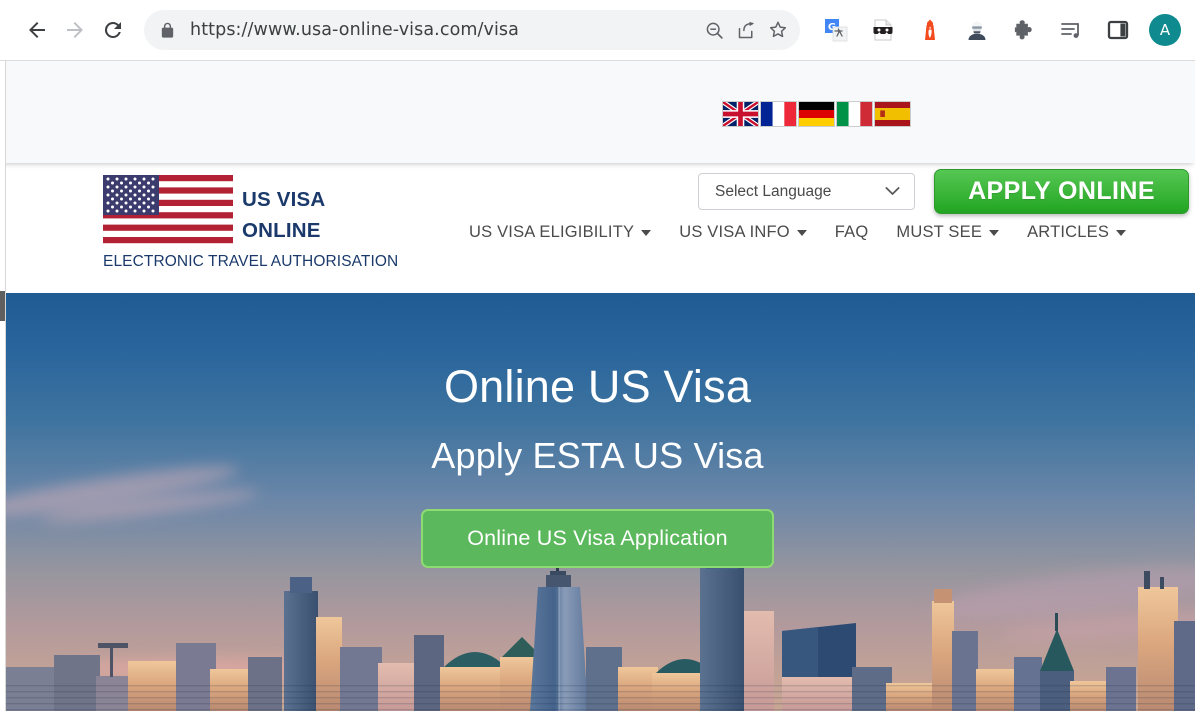 The width and height of the screenshot is (1195, 711). Describe the element at coordinates (168, 213) in the screenshot. I see `us-flag-icon` at that location.